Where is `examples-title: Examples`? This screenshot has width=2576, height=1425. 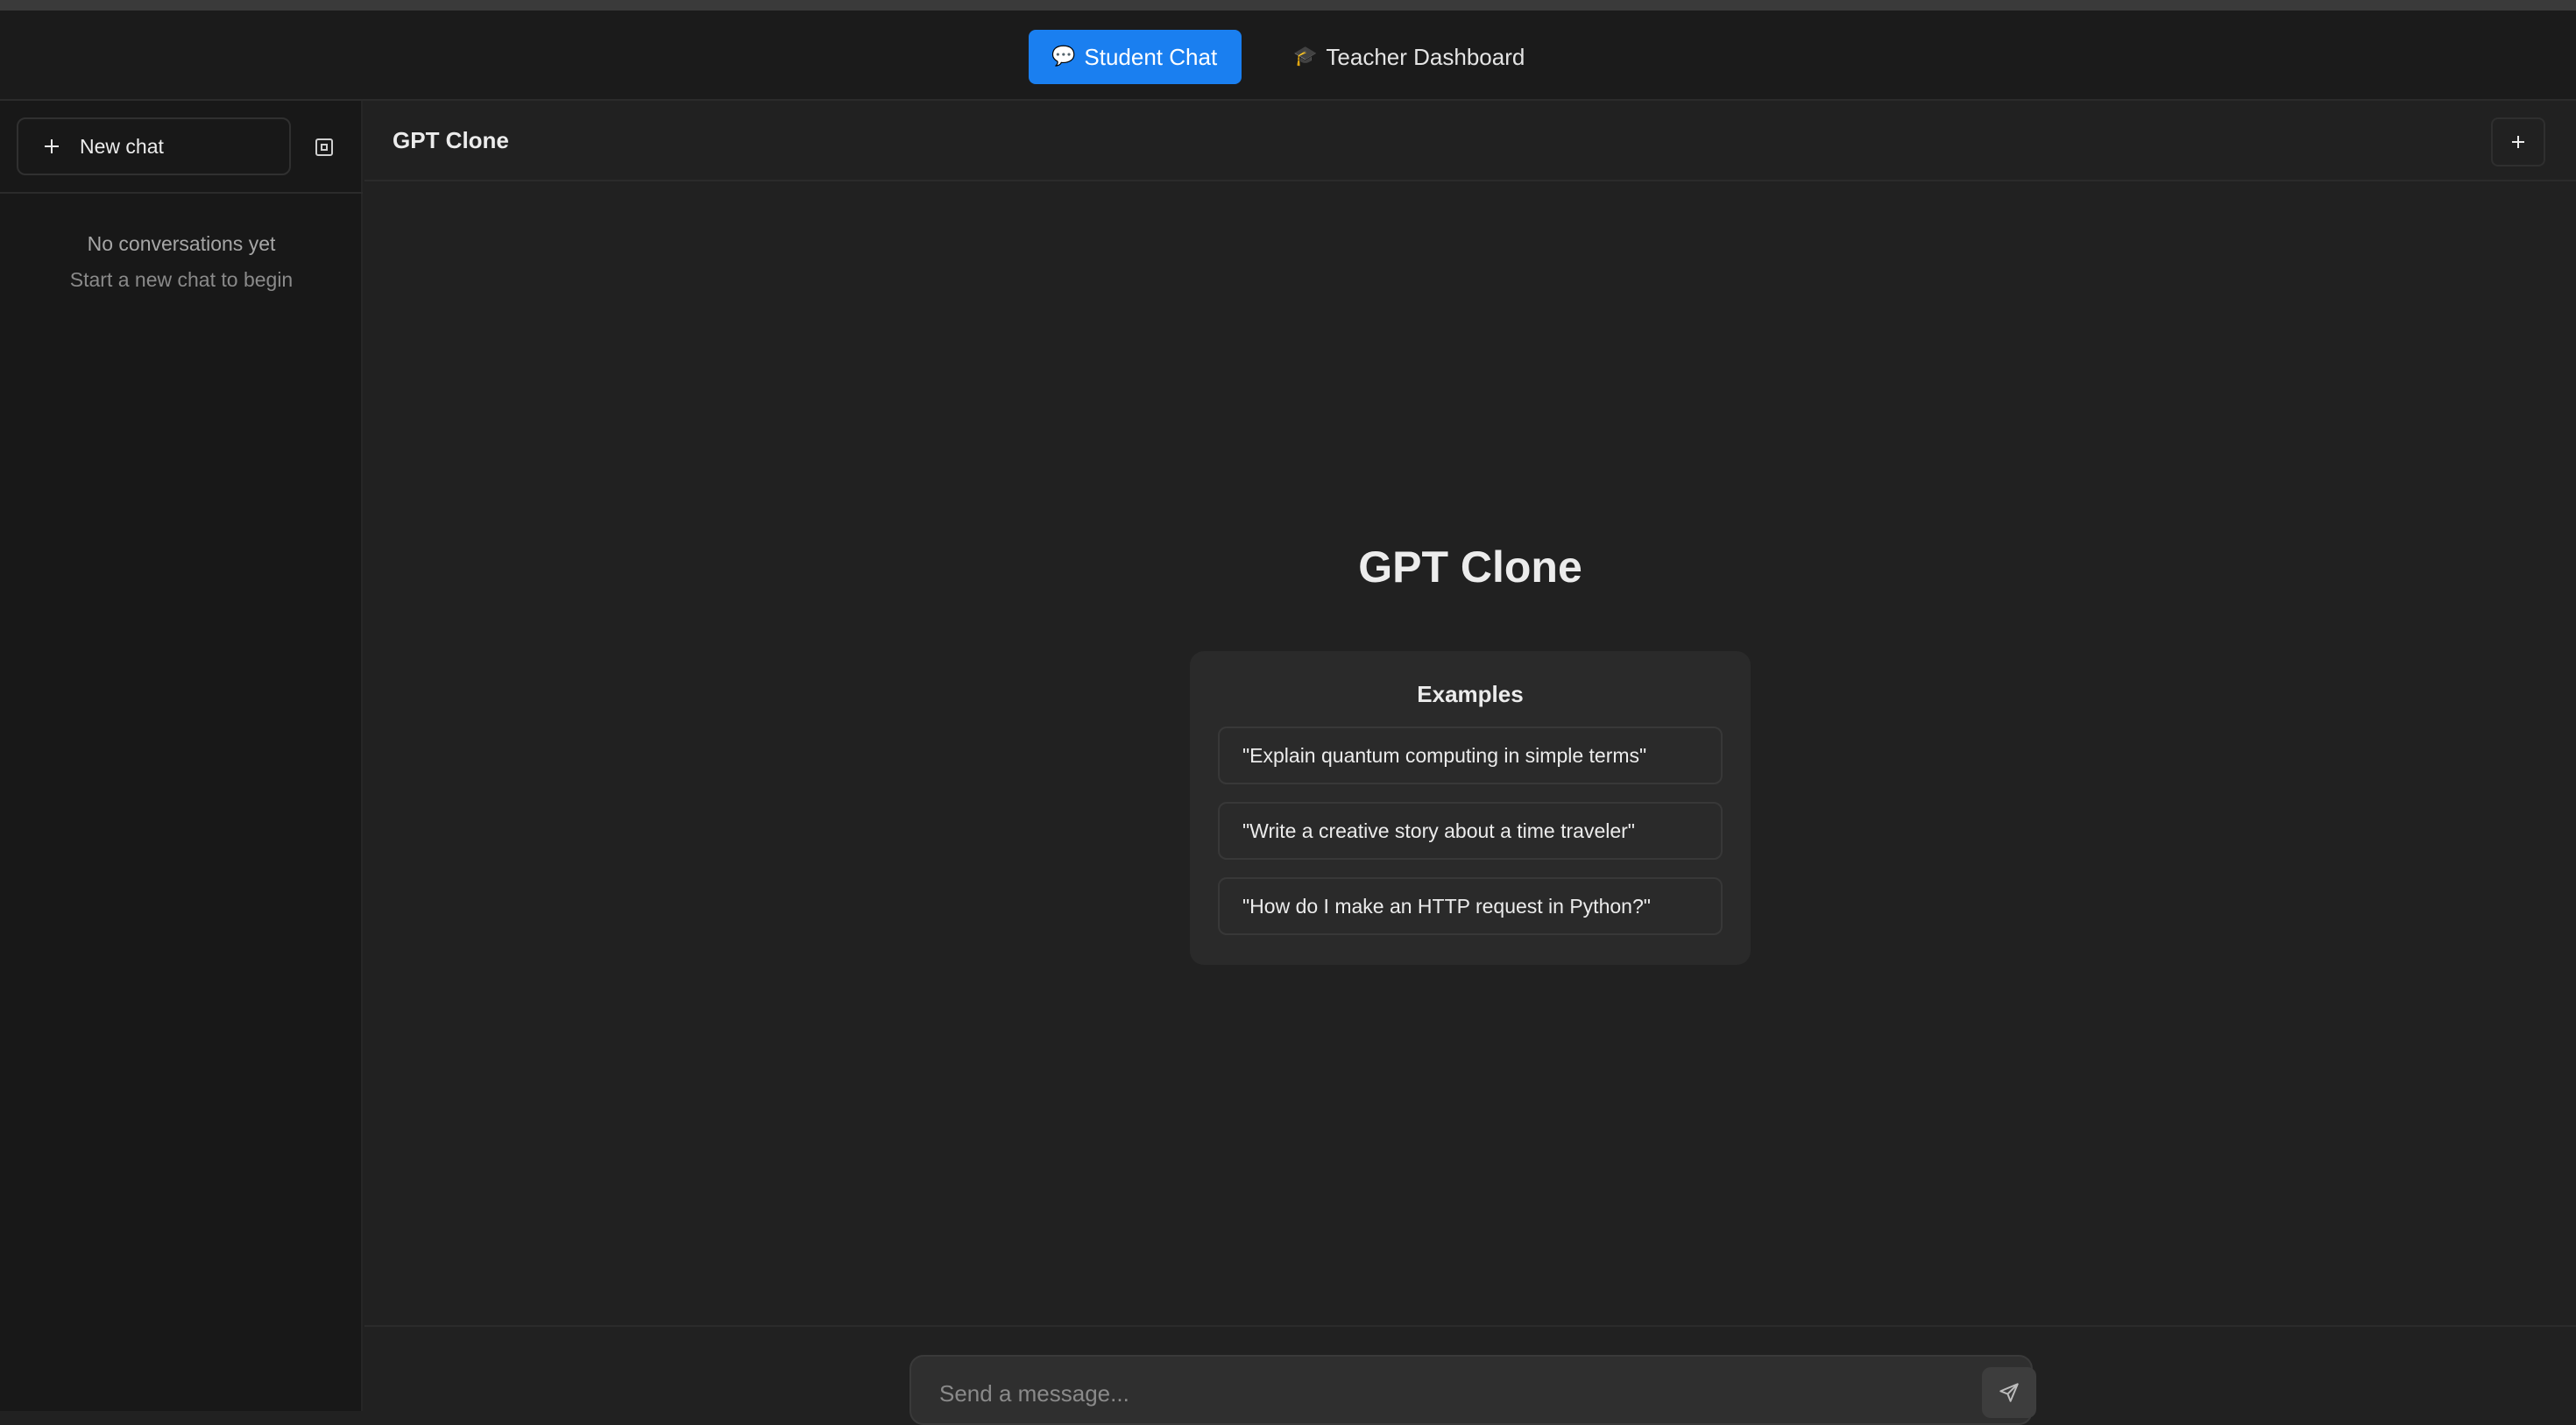
examples-title: Examples is located at coordinates (1470, 694).